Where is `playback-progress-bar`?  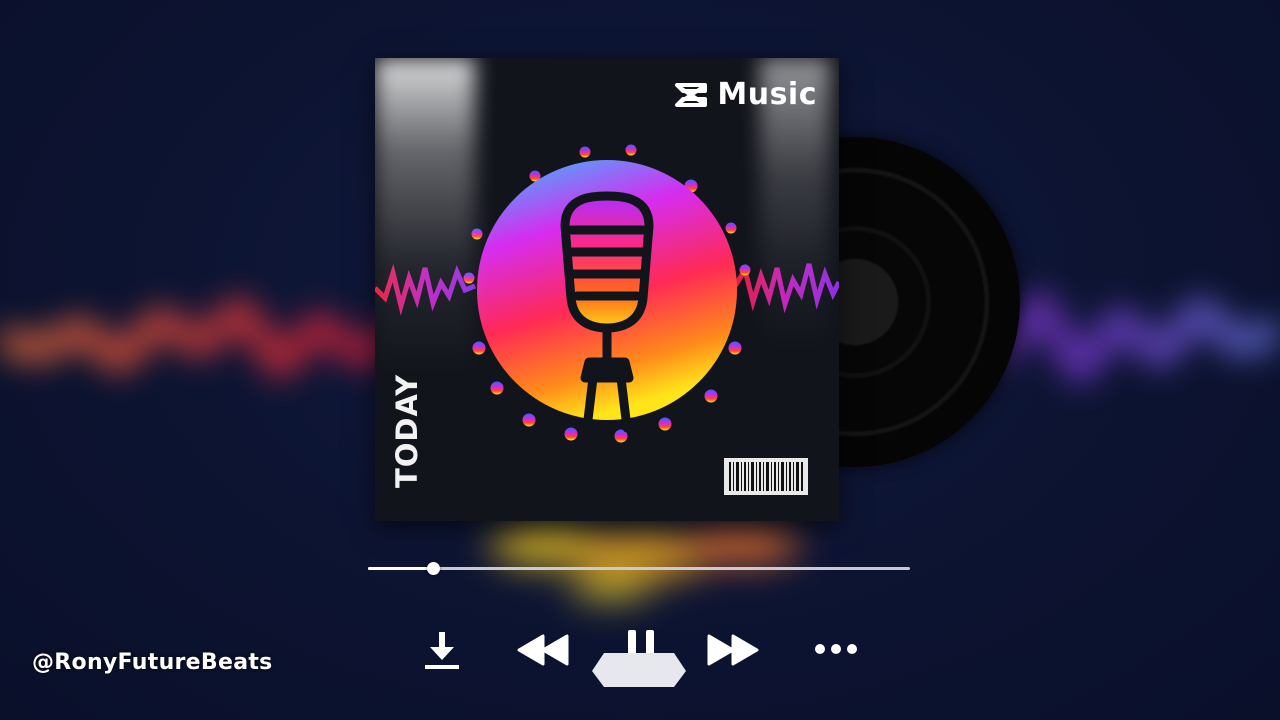 playback-progress-bar is located at coordinates (639, 568).